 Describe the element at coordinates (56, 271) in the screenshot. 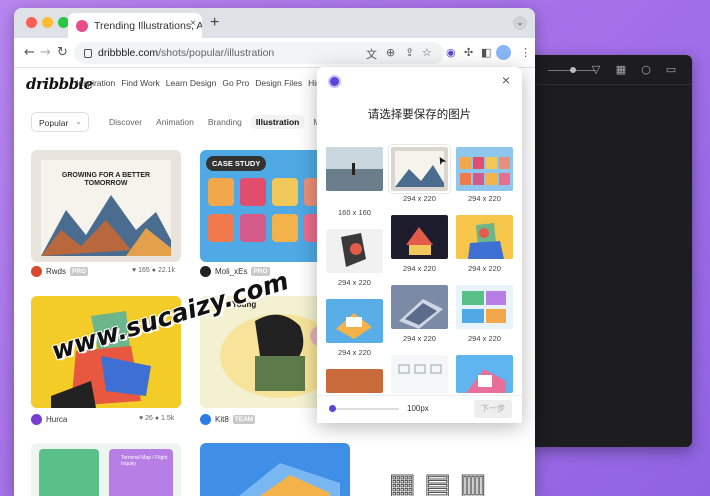

I see `author-name: Rwds` at that location.